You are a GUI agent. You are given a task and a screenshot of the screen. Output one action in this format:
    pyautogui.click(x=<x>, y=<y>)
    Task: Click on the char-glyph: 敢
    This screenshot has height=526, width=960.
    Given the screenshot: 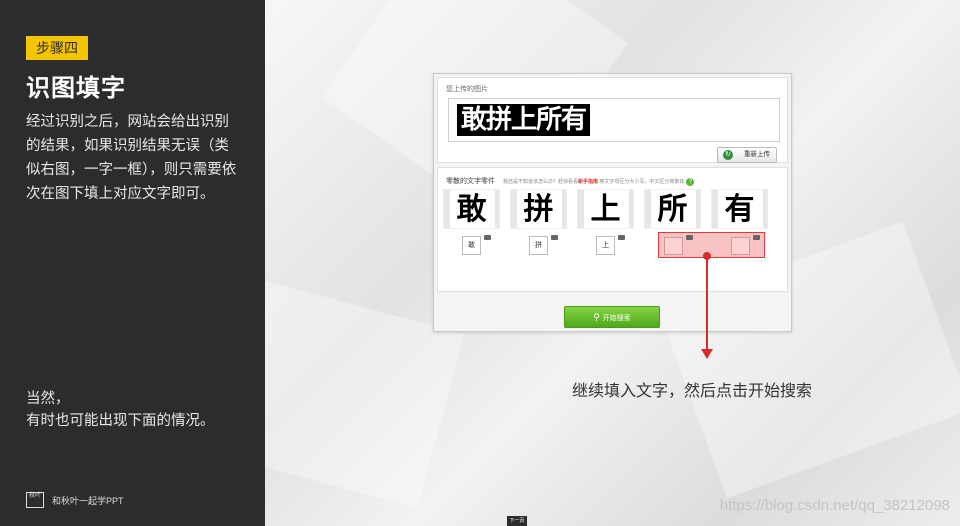 What is the action you would take?
    pyautogui.click(x=471, y=209)
    